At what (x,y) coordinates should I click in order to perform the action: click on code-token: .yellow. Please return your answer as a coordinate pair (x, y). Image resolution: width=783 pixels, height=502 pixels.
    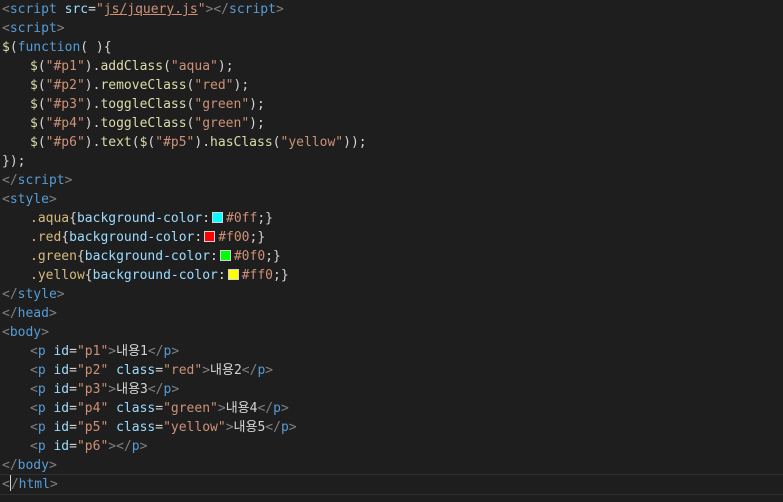
    Looking at the image, I should click on (57, 275).